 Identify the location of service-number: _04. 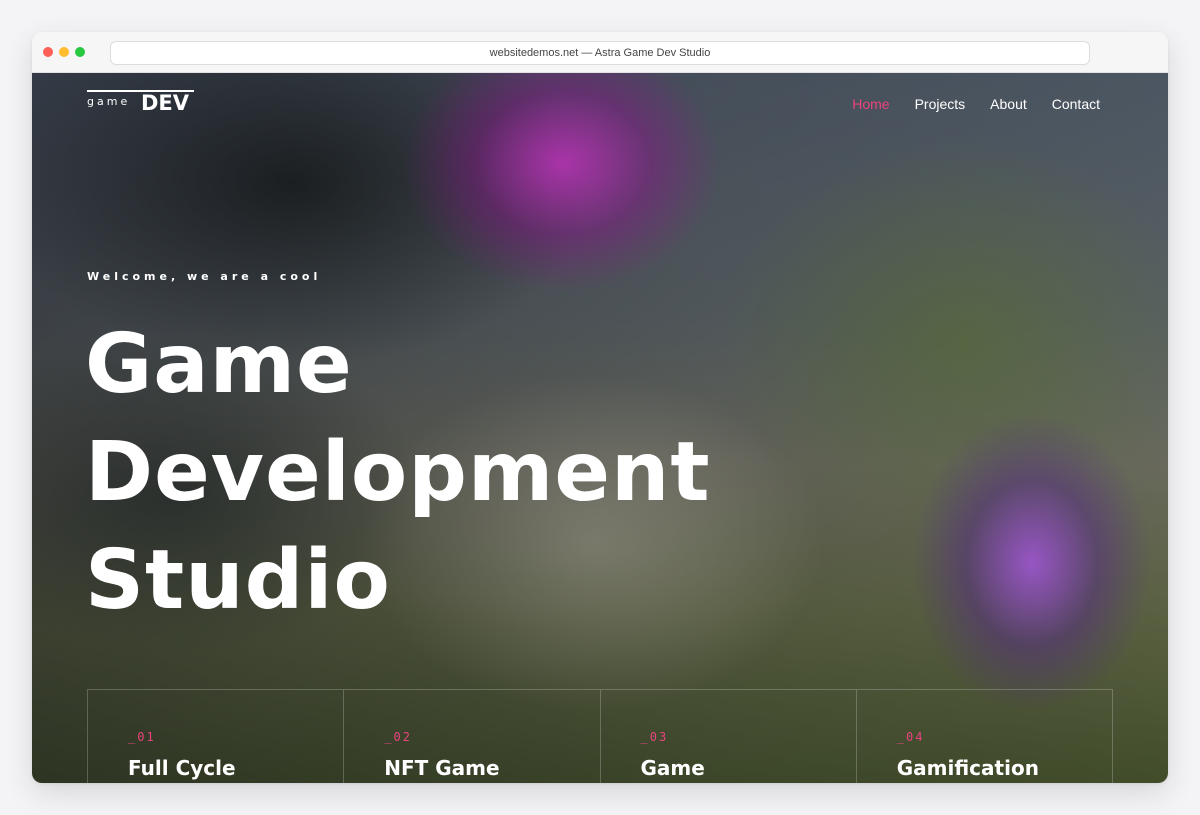
(910, 737).